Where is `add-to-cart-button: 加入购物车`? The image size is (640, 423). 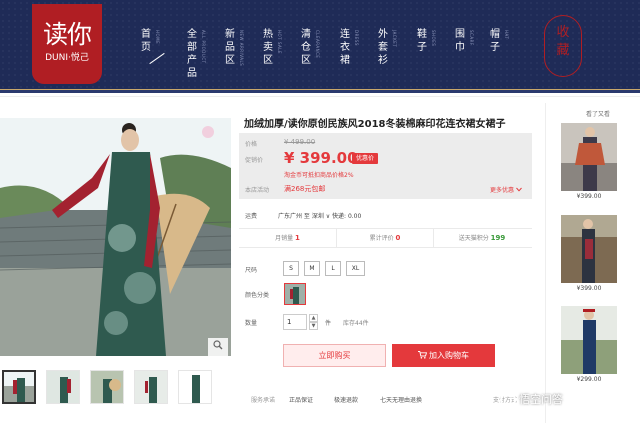 add-to-cart-button: 加入购物车 is located at coordinates (443, 355).